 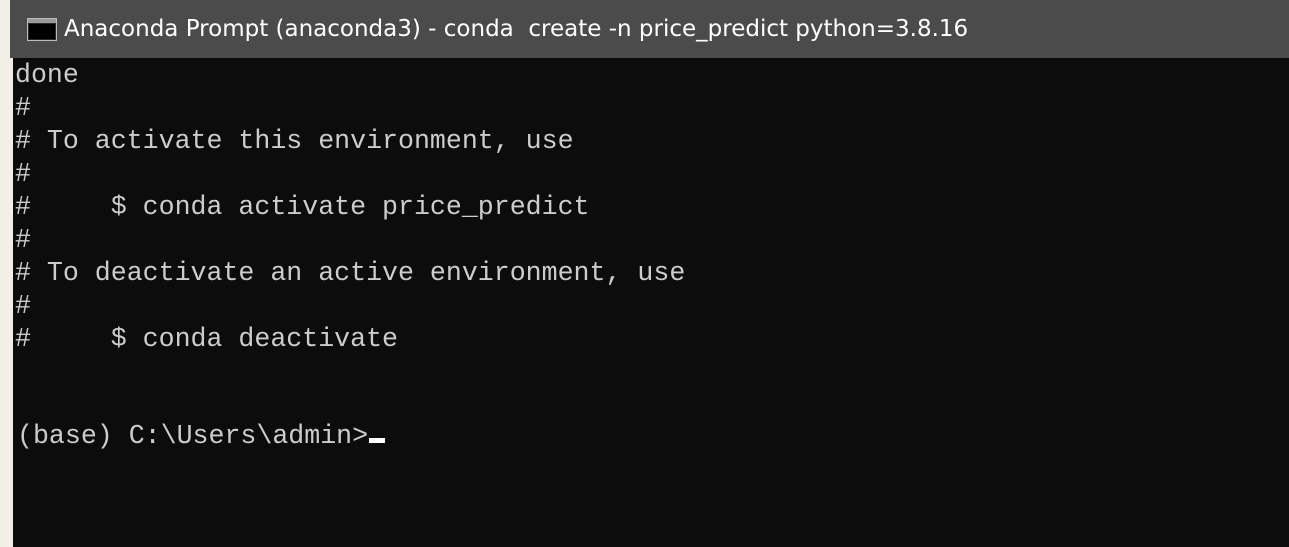 I want to click on terminal-icon, so click(x=42, y=29).